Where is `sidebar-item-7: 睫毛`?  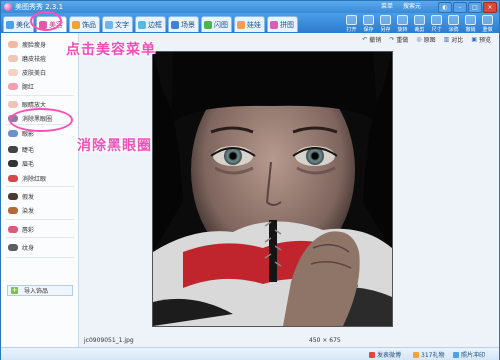
sidebar-item-7: 睫毛 is located at coordinates (21, 149).